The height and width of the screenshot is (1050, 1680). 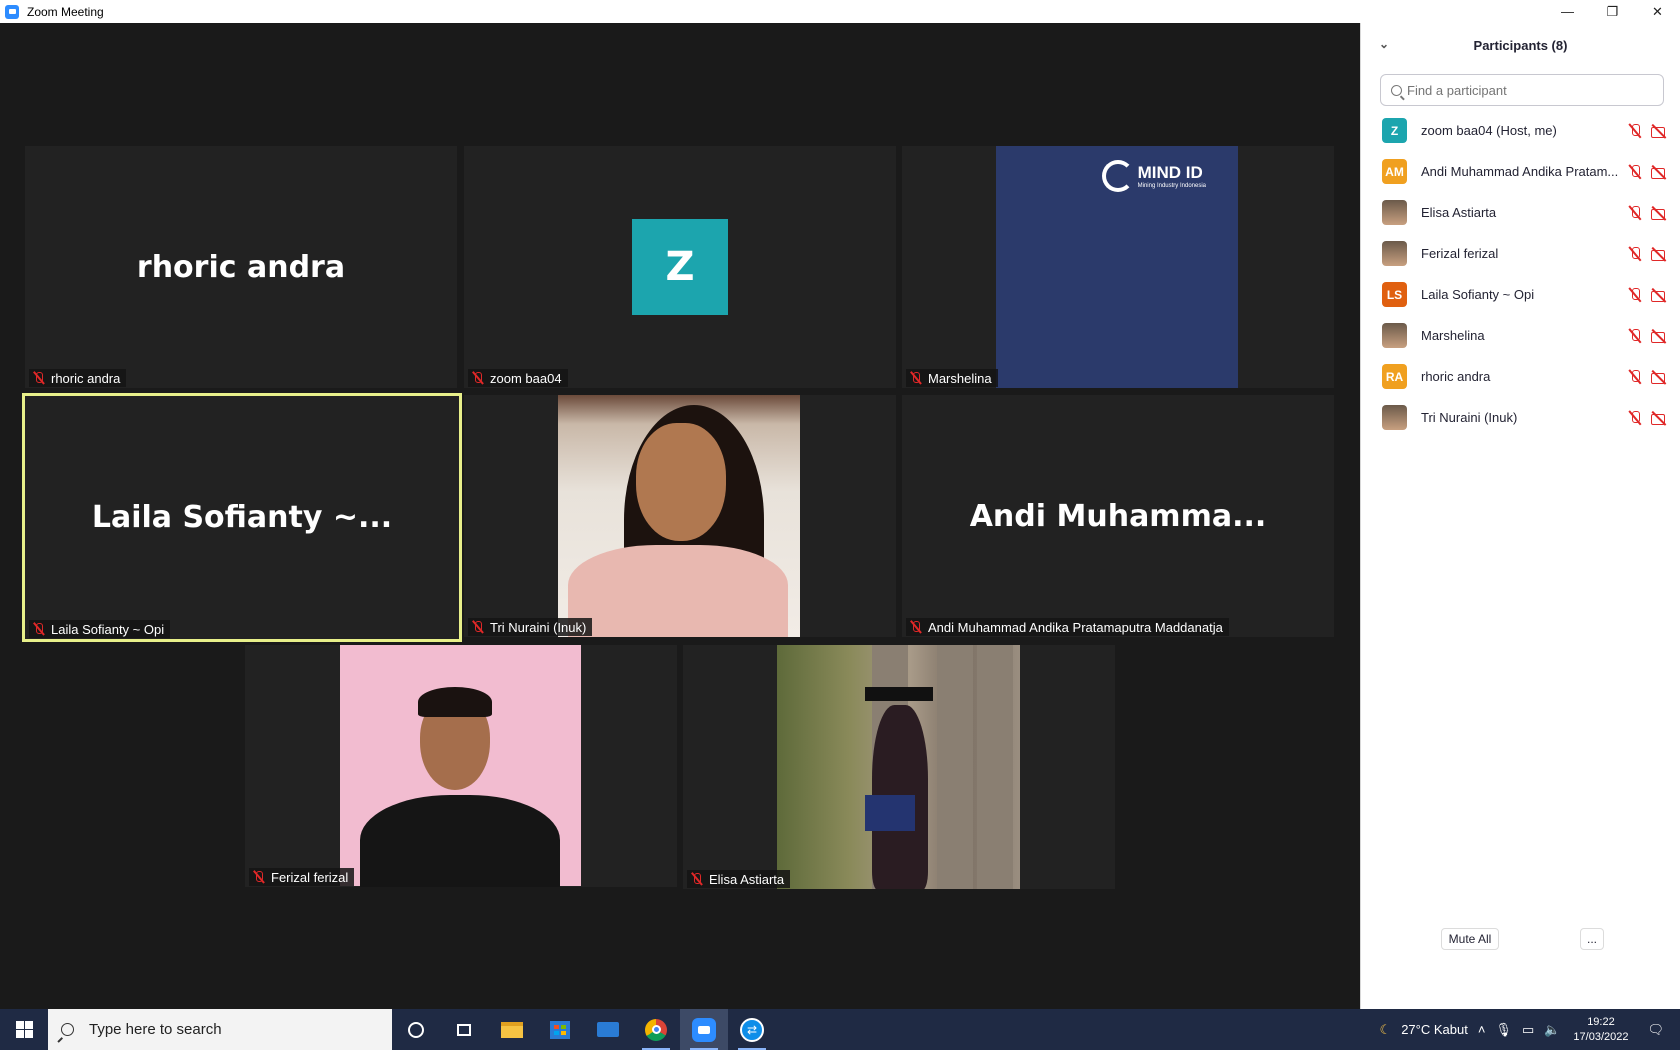 I want to click on participant-row: RA rhoric andra, so click(x=1520, y=376).